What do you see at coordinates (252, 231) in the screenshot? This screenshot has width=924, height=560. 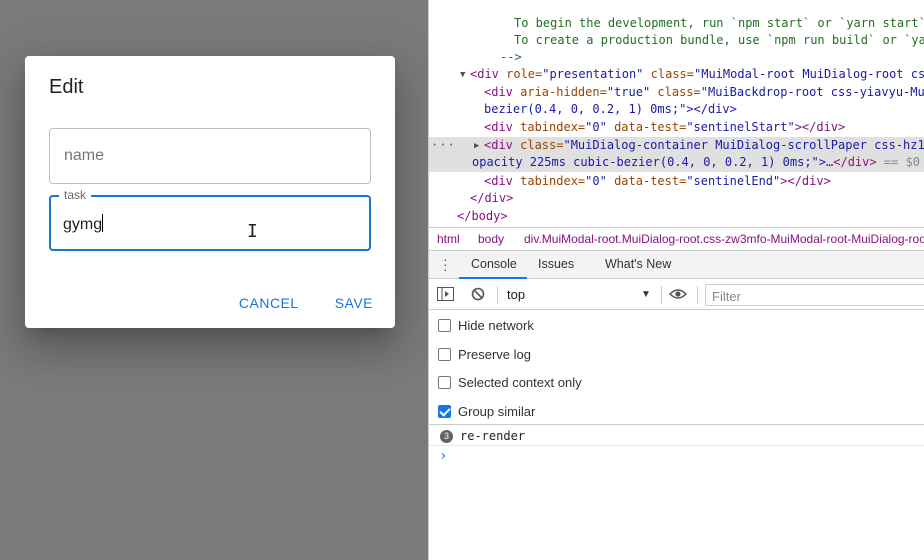 I see `ibeam-cursor-icon: I` at bounding box center [252, 231].